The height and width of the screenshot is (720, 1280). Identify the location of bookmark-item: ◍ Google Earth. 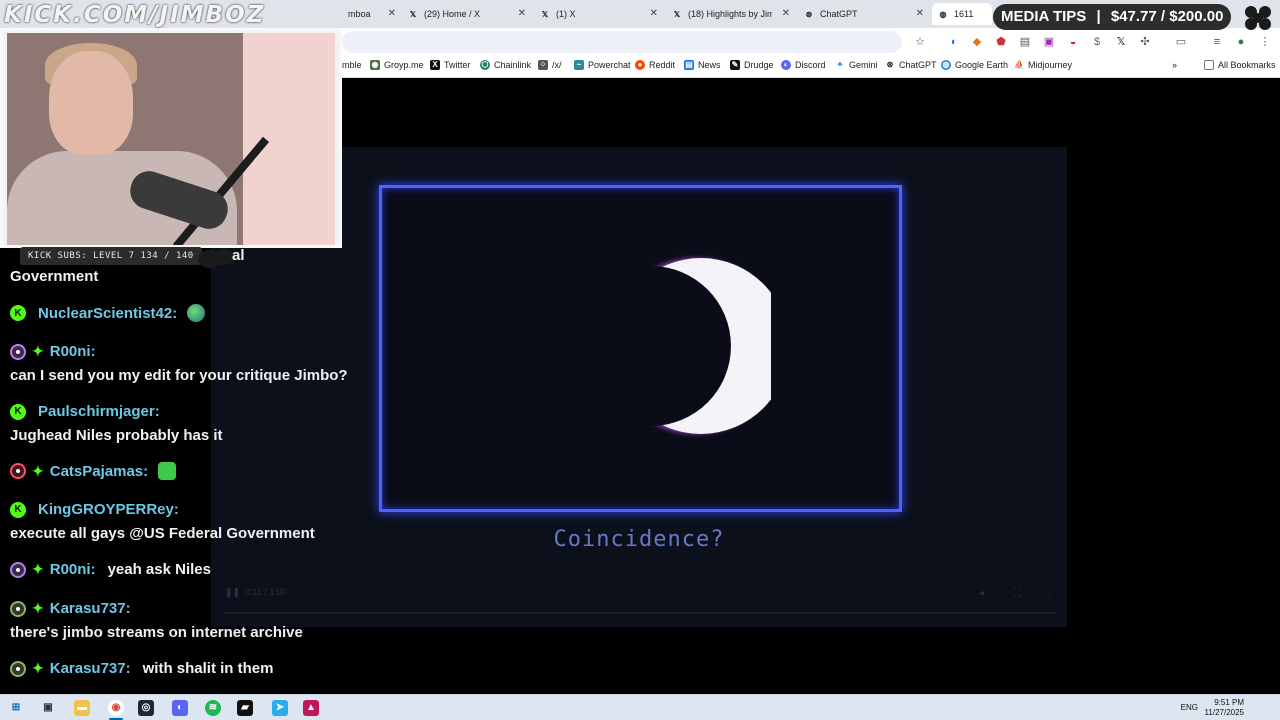
(974, 65).